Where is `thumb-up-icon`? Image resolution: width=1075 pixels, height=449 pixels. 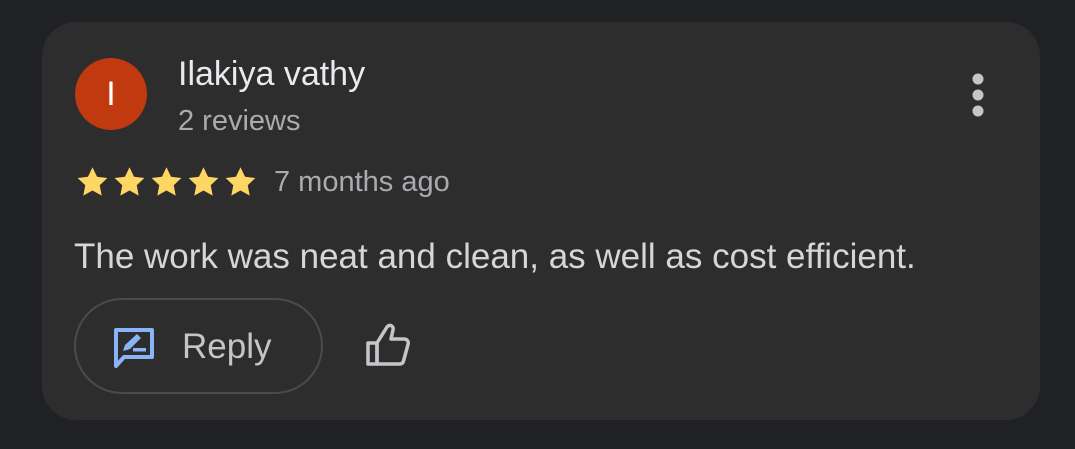 thumb-up-icon is located at coordinates (388, 344).